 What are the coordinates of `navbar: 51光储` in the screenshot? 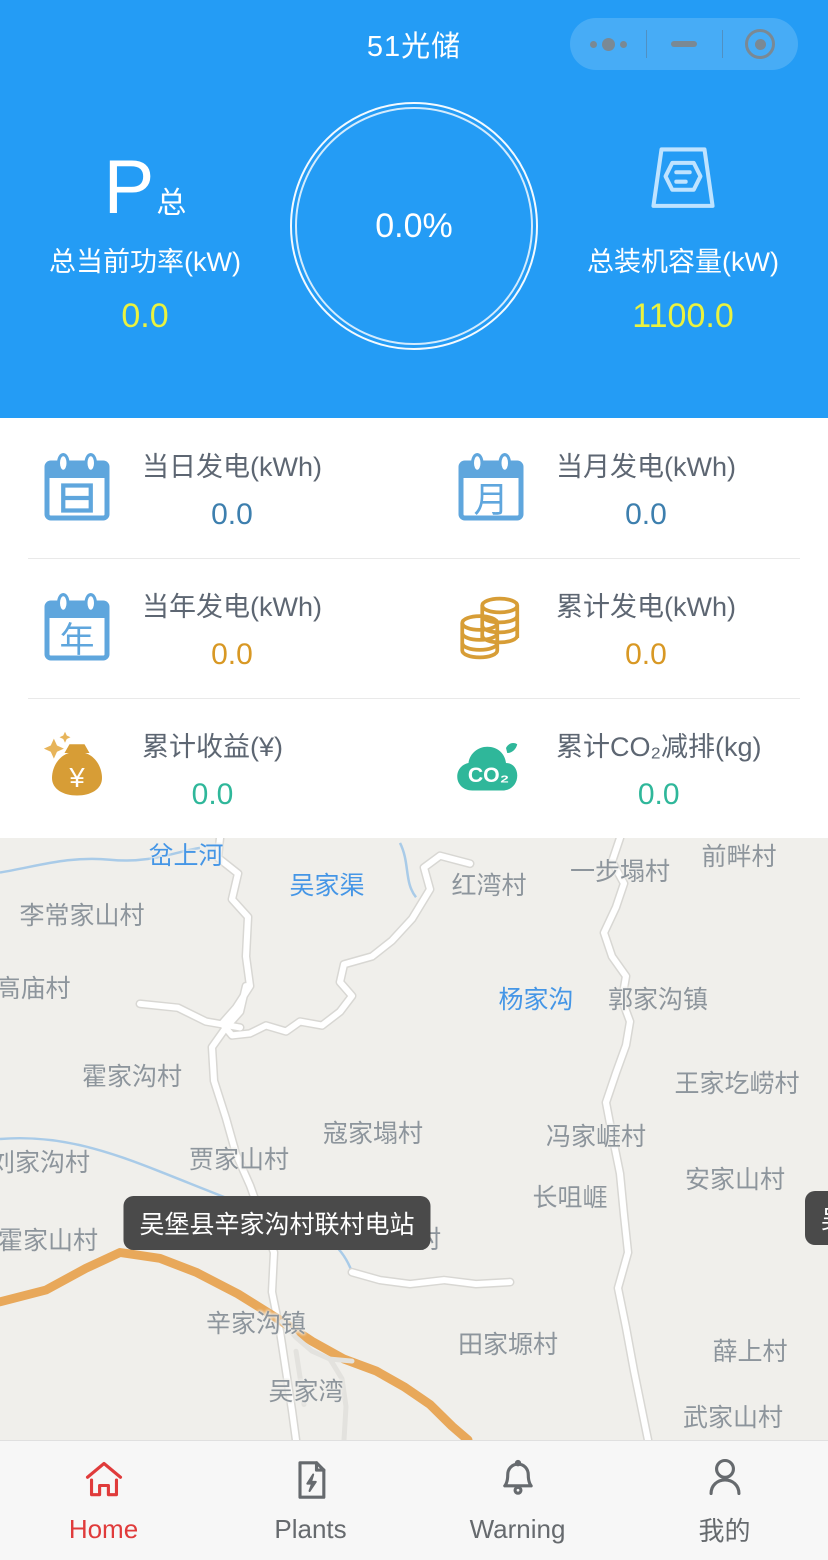 It's located at (414, 44).